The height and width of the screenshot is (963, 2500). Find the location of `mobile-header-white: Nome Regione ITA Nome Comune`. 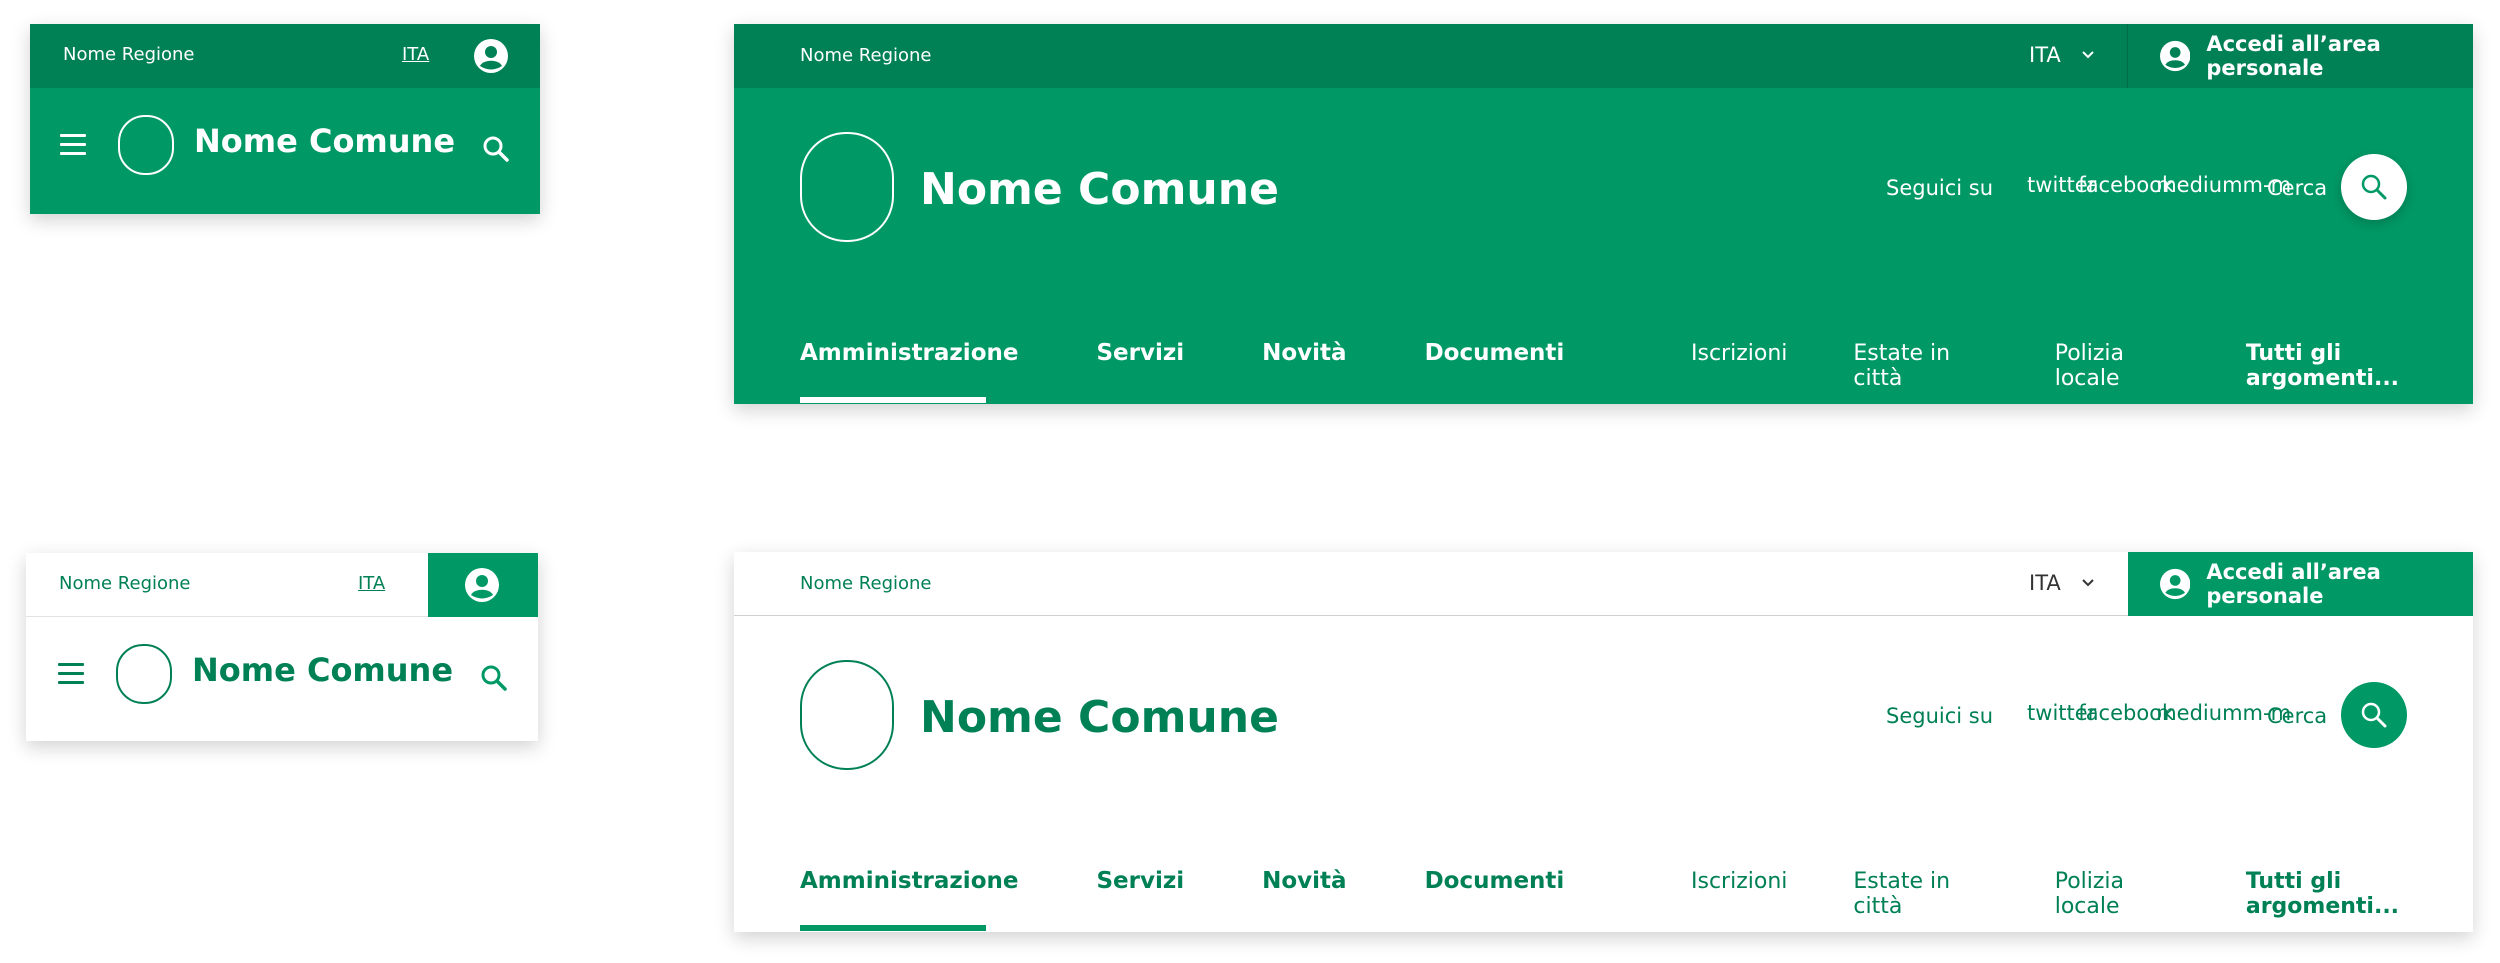

mobile-header-white: Nome Regione ITA Nome Comune is located at coordinates (282, 647).